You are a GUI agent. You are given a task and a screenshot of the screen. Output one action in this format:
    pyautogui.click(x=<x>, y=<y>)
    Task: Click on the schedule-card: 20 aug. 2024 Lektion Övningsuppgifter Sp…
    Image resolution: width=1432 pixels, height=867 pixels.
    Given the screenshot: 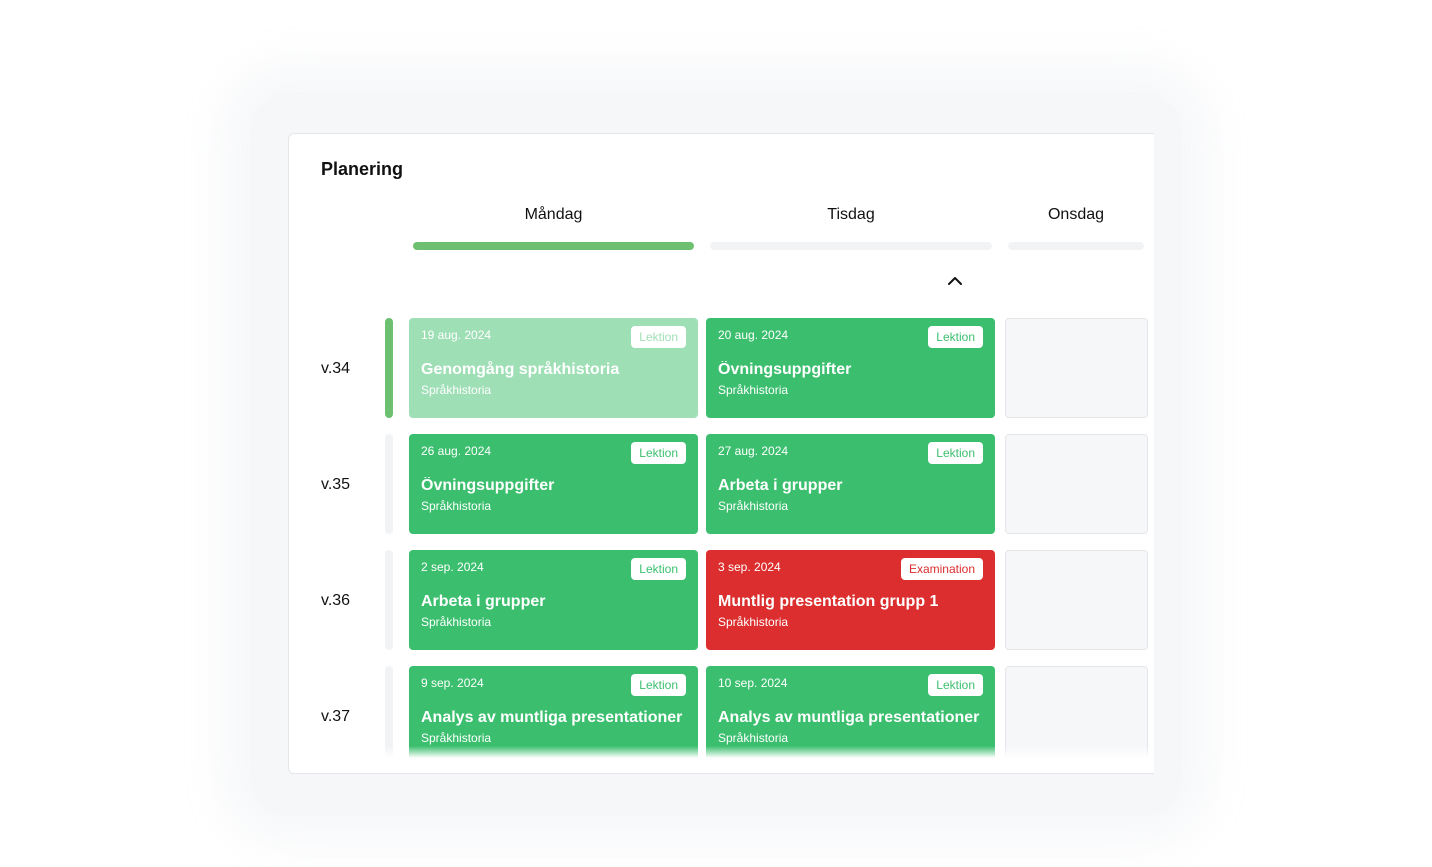 What is the action you would take?
    pyautogui.click(x=850, y=368)
    